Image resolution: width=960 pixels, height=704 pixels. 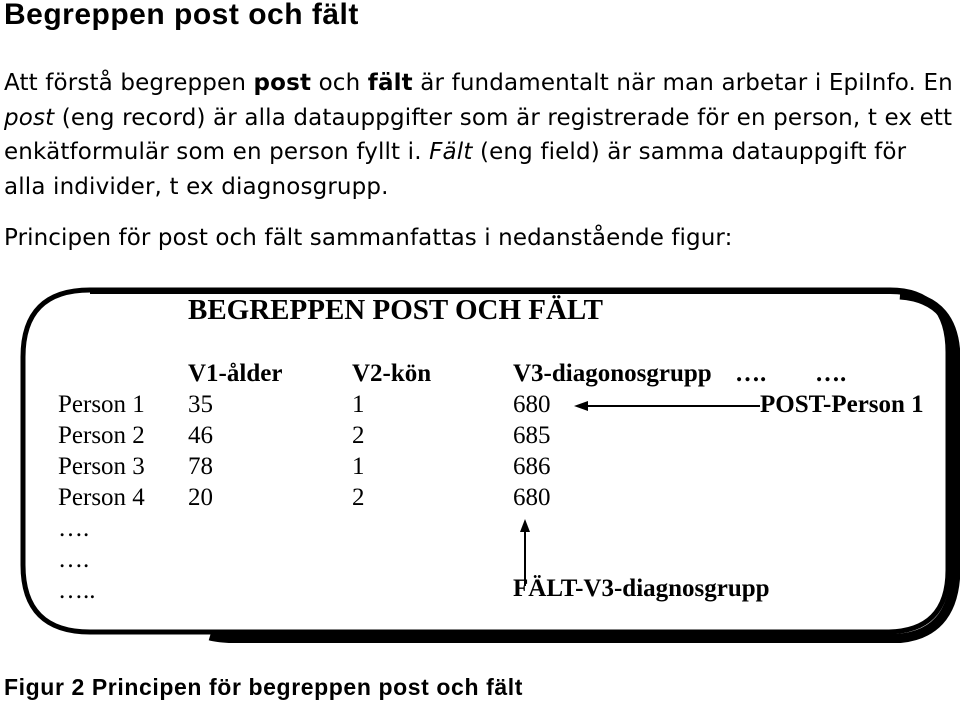 What do you see at coordinates (181, 15) in the screenshot?
I see `page-title: Begreppen post och fält` at bounding box center [181, 15].